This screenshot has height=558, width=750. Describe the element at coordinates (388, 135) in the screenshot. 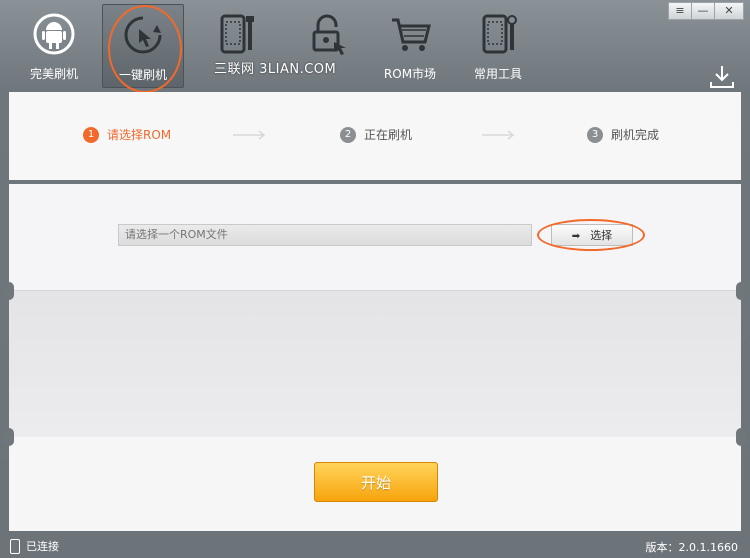

I see `step-label: 正在刷机` at that location.